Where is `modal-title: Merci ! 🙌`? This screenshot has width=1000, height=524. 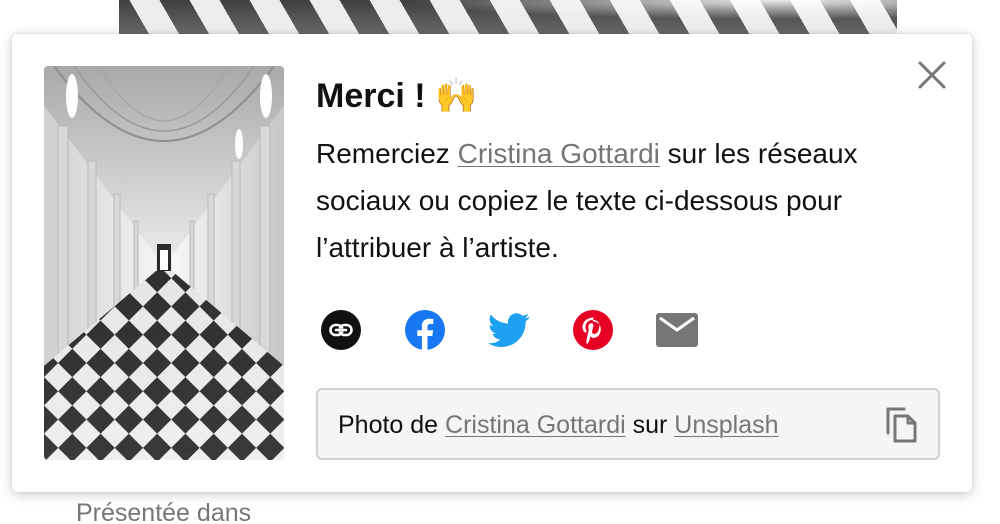 modal-title: Merci ! 🙌 is located at coordinates (396, 96).